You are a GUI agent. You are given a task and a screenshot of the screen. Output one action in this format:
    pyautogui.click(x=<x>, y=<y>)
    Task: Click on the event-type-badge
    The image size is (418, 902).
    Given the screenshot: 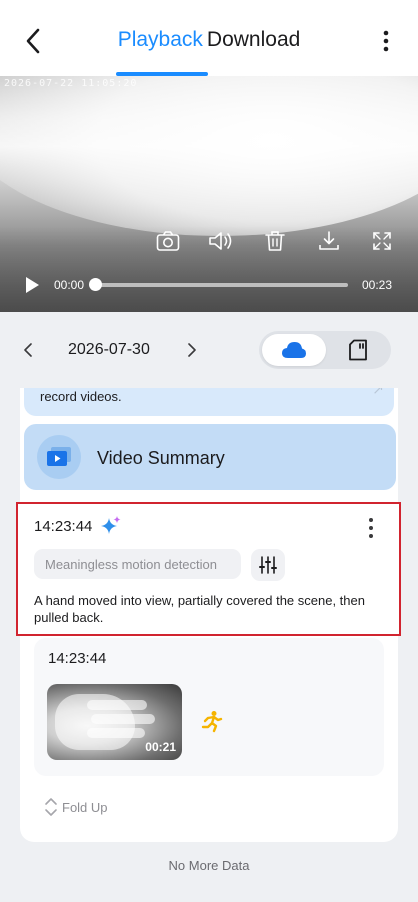 What is the action you would take?
    pyautogui.click(x=211, y=722)
    